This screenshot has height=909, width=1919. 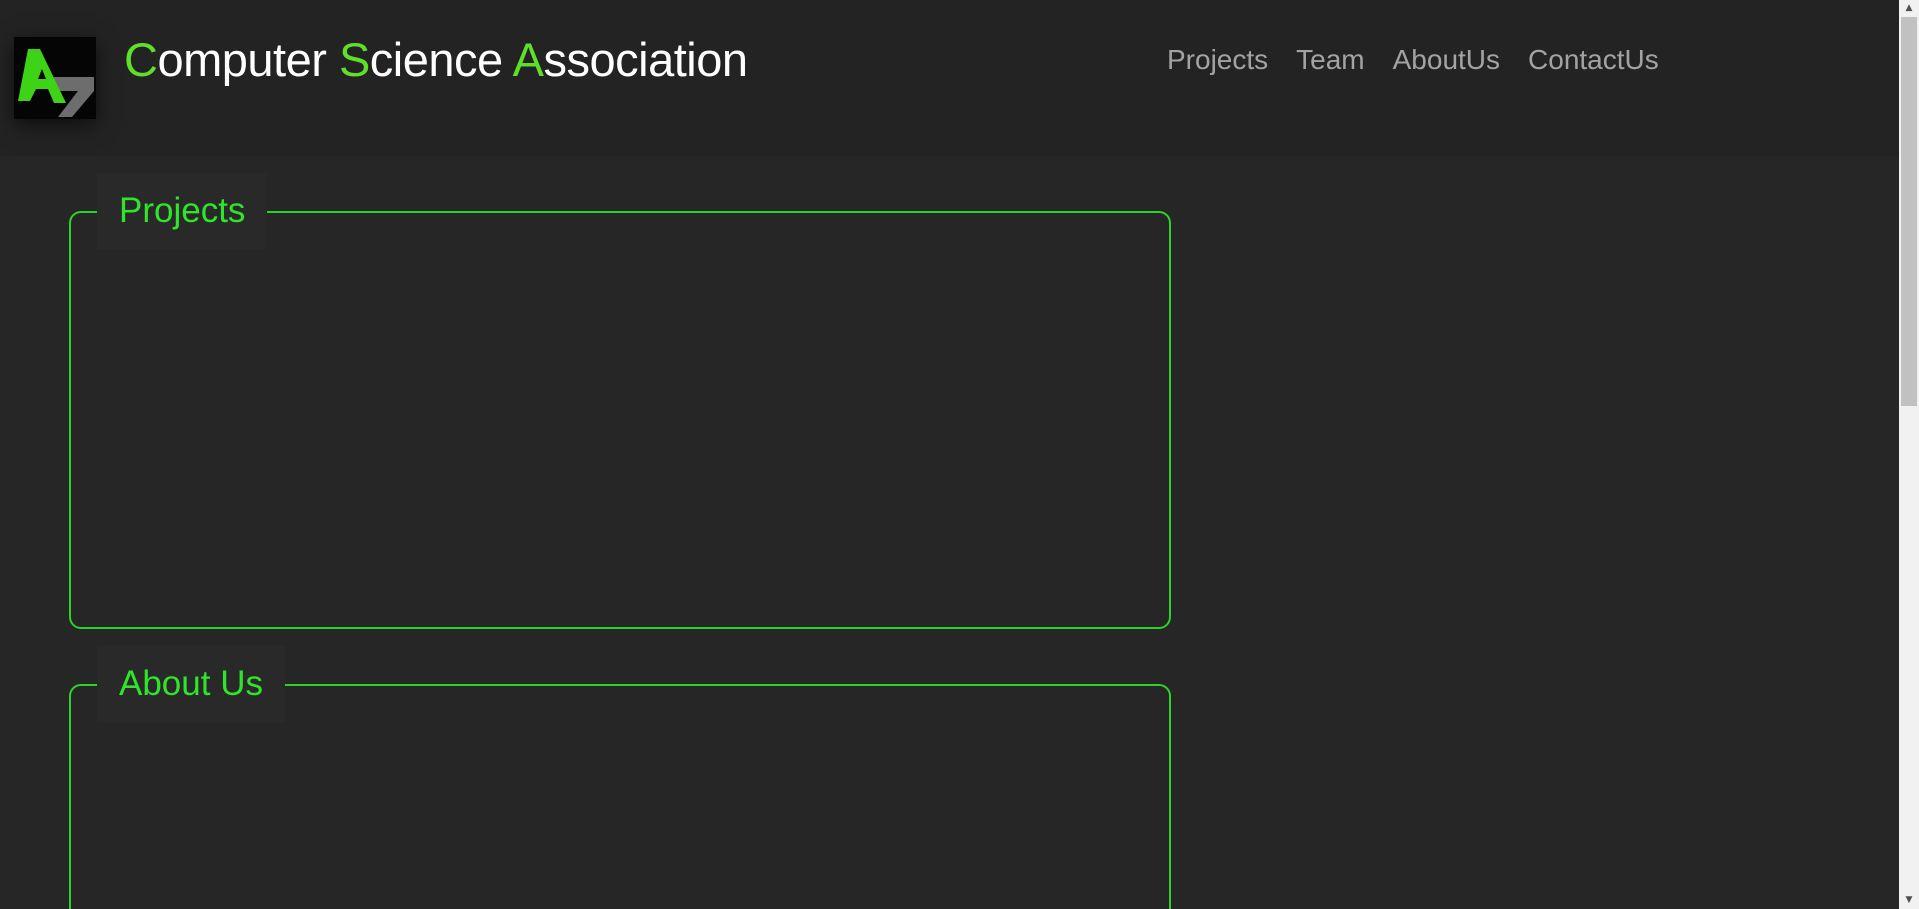 I want to click on scroll-down-arrow-icon: ▼, so click(x=1909, y=900).